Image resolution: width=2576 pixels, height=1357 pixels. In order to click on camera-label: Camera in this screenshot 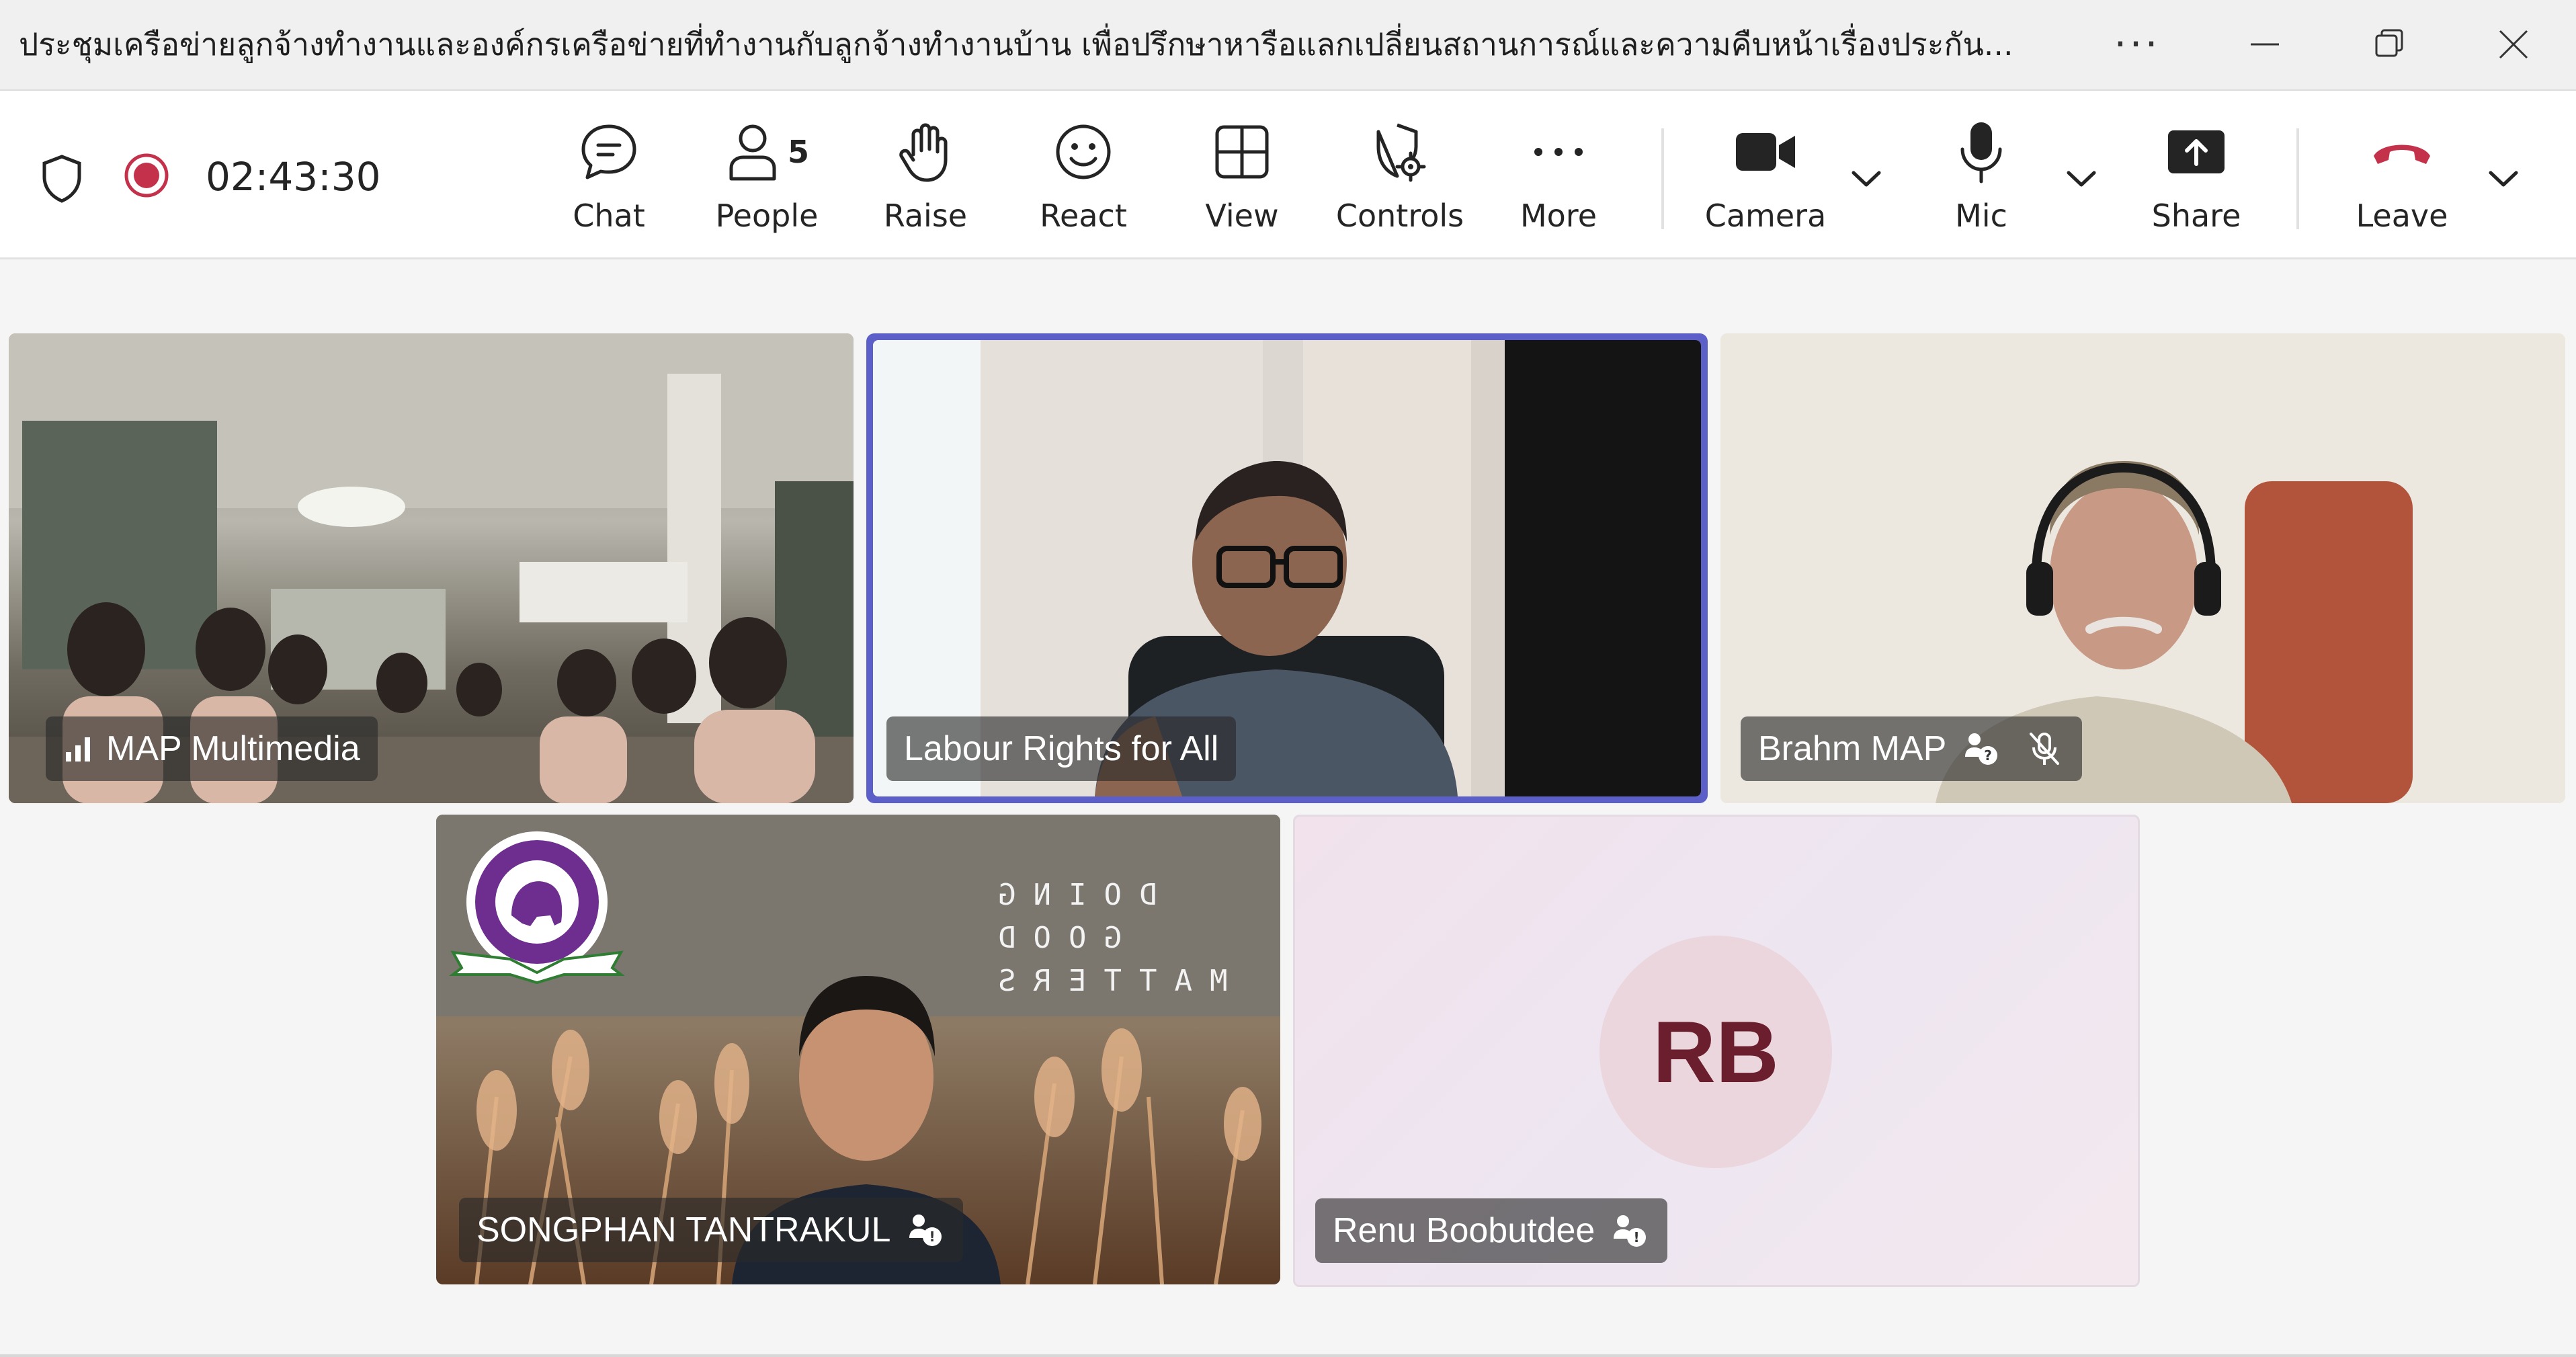, I will do `click(1765, 216)`.